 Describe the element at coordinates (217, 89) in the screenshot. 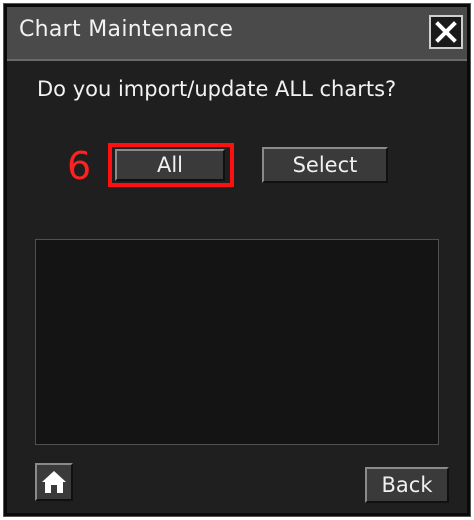

I see `prompt-text: Do you import/update ALL charts?` at that location.